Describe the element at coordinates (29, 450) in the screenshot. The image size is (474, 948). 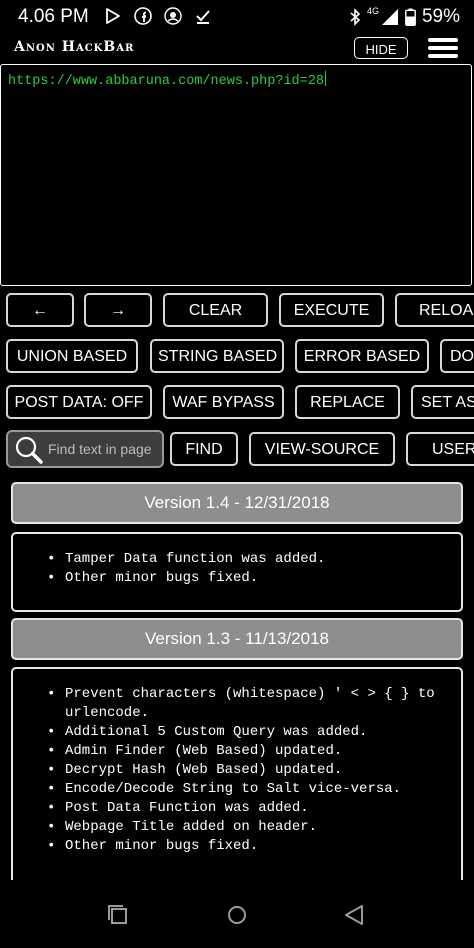
I see `search-icon` at that location.